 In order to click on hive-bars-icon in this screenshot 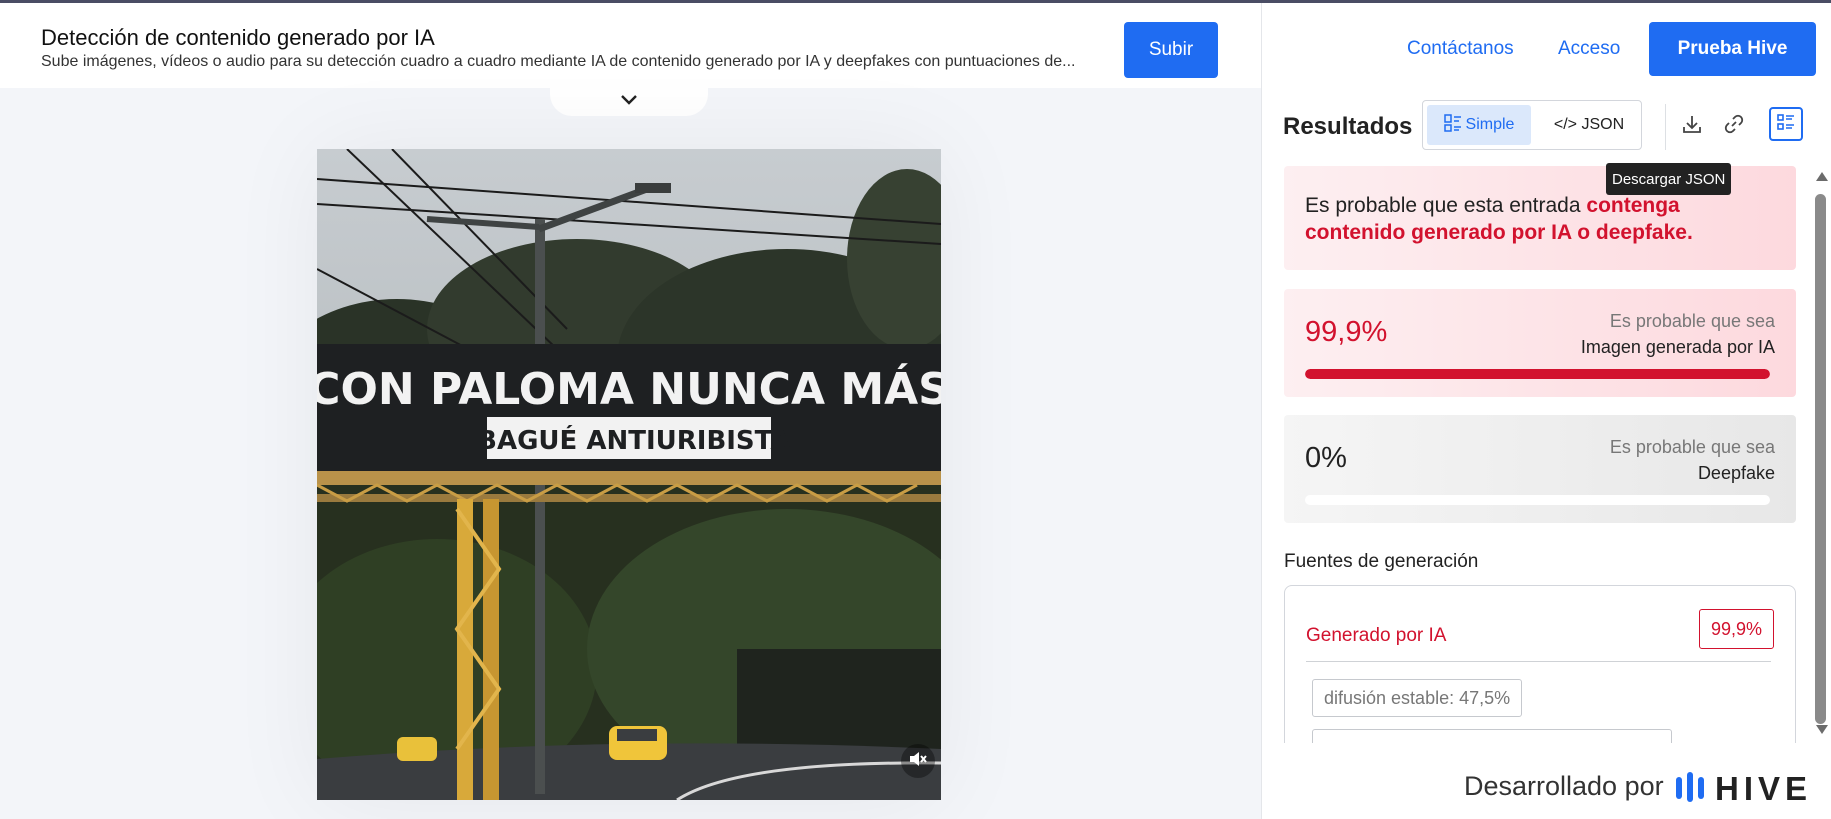, I will do `click(1690, 789)`.